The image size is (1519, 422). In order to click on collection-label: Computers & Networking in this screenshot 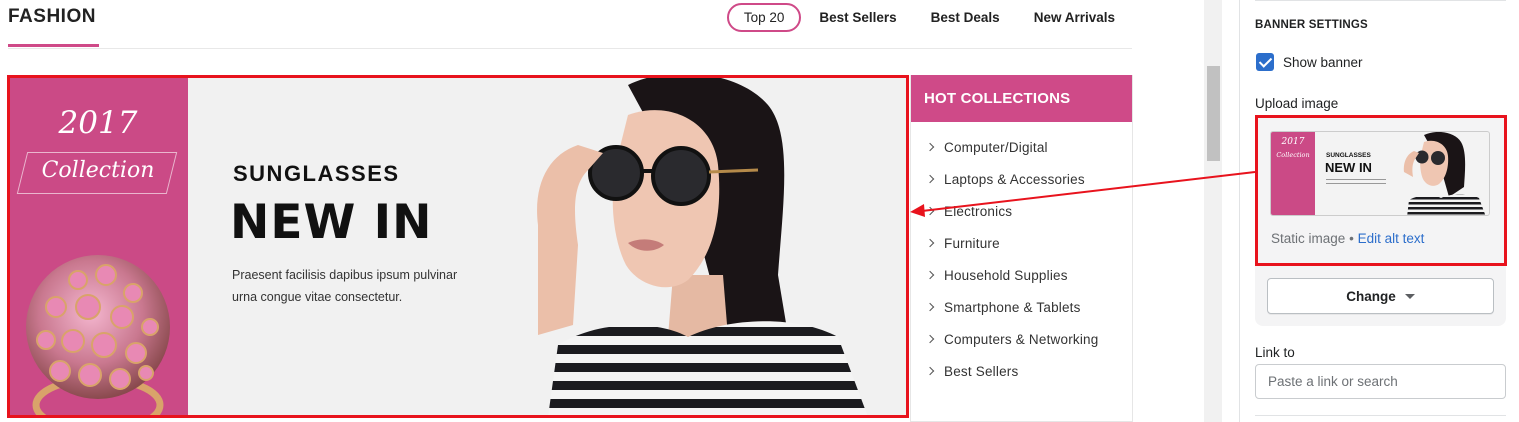, I will do `click(1021, 339)`.